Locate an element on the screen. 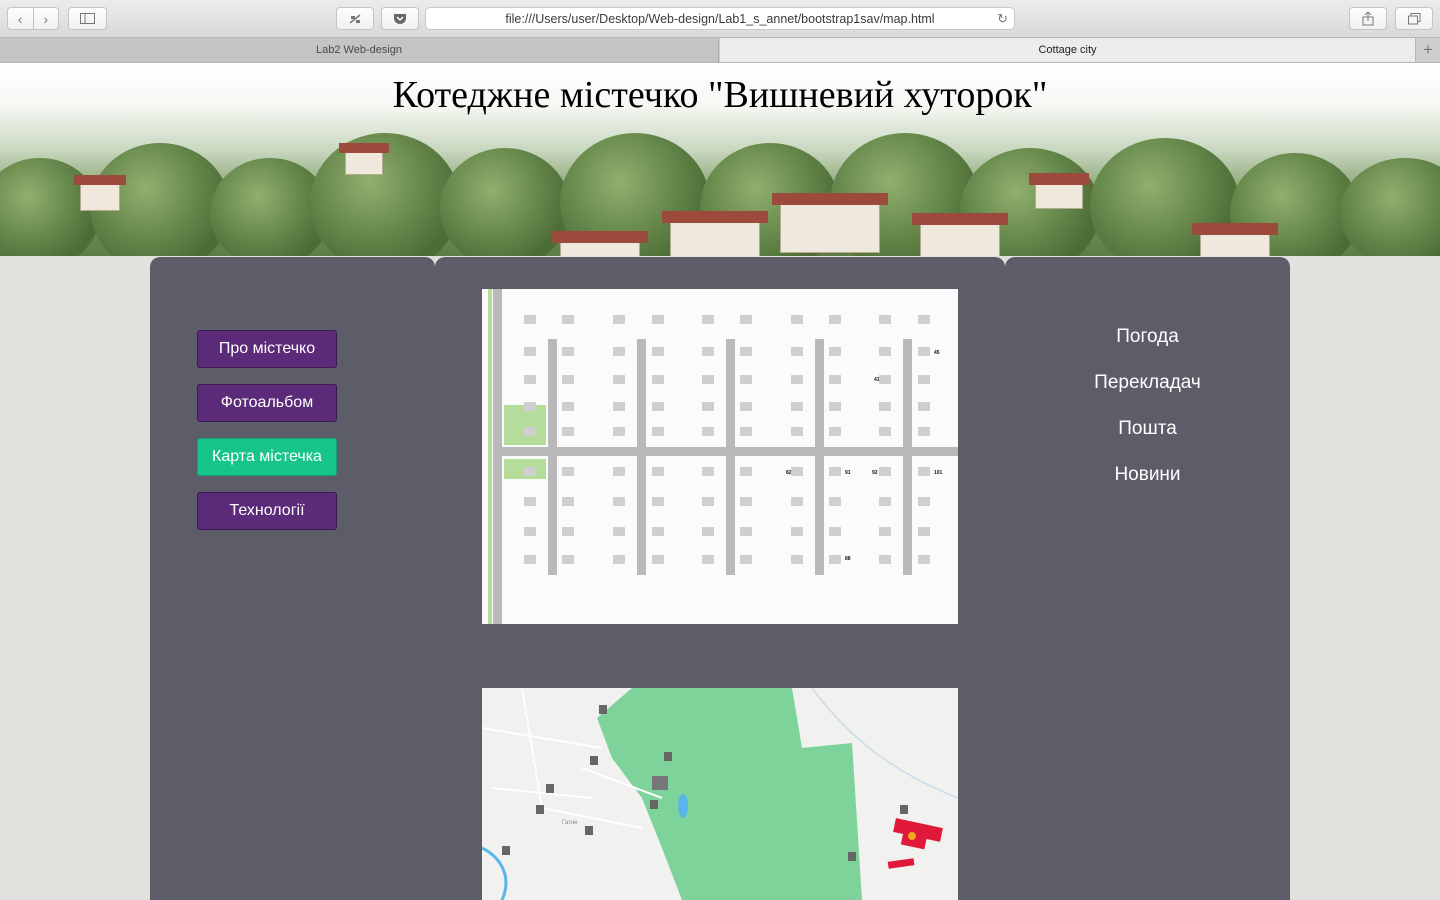 This screenshot has width=1440, height=900. sidebar-toggle-button is located at coordinates (87, 18).